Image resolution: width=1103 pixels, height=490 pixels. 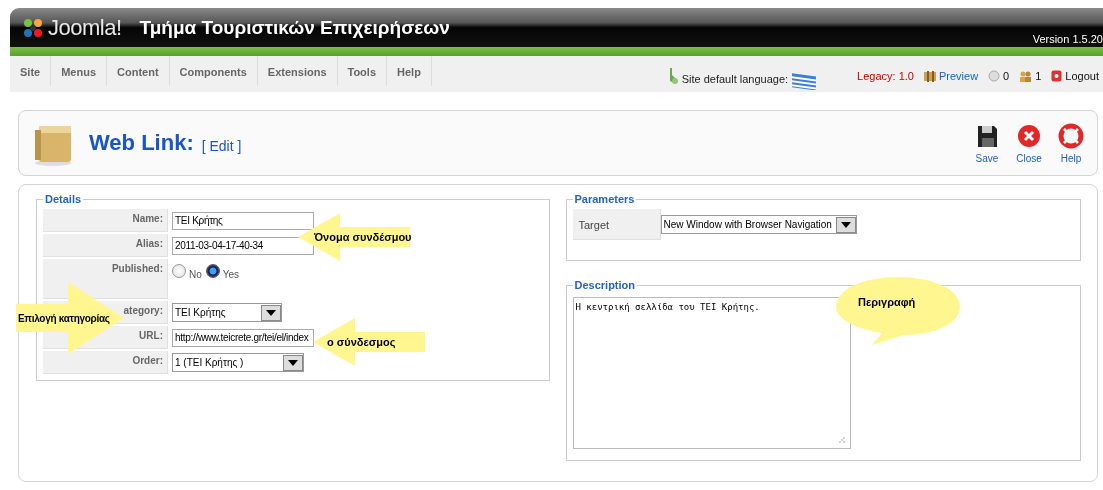 What do you see at coordinates (63, 199) in the screenshot?
I see `section-legend: Details` at bounding box center [63, 199].